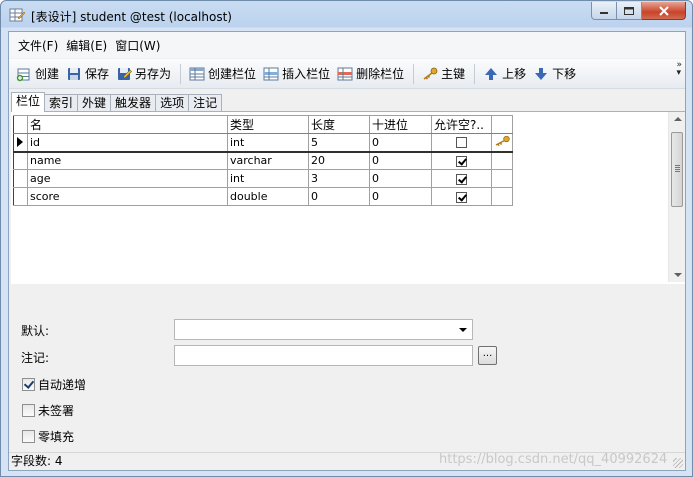 This screenshot has height=477, width=693. I want to click on create-button: 创建, so click(37, 74).